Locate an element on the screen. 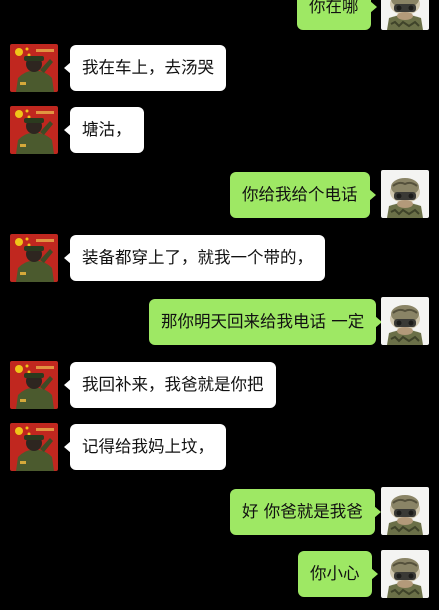 The image size is (439, 610). message-bubble-incoming: 装备都穿上了，就我一个带的， is located at coordinates (194, 258).